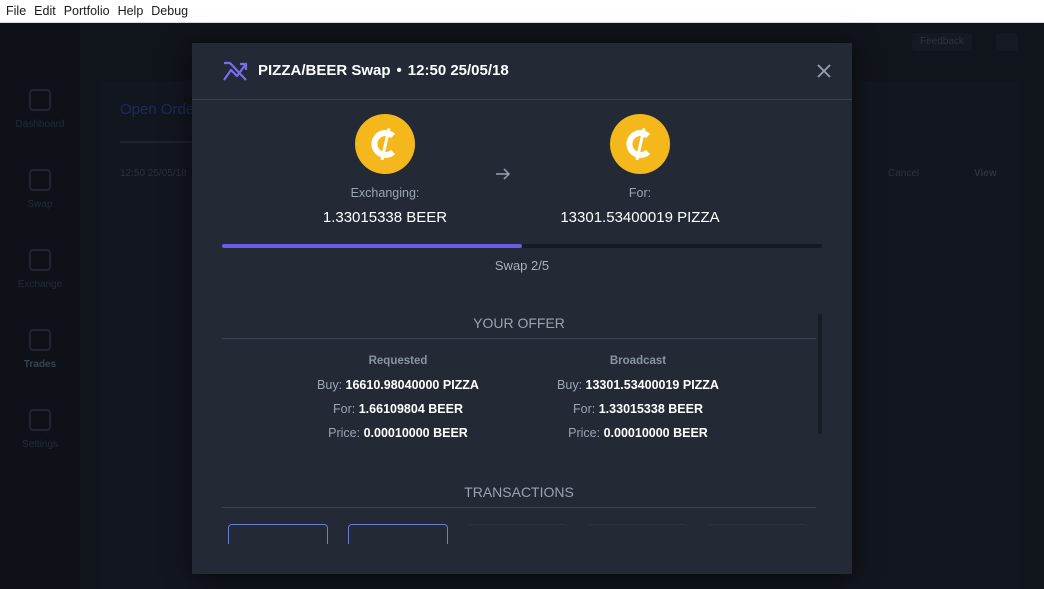 This screenshot has width=1044, height=589. Describe the element at coordinates (372, 246) in the screenshot. I see `swap-progress-fill` at that location.